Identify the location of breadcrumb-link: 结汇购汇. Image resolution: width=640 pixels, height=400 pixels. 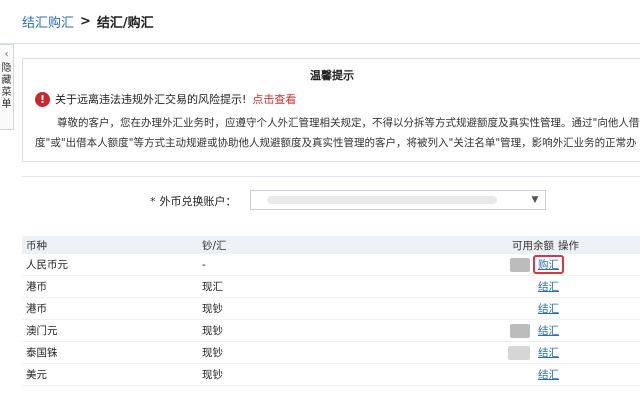
(48, 21).